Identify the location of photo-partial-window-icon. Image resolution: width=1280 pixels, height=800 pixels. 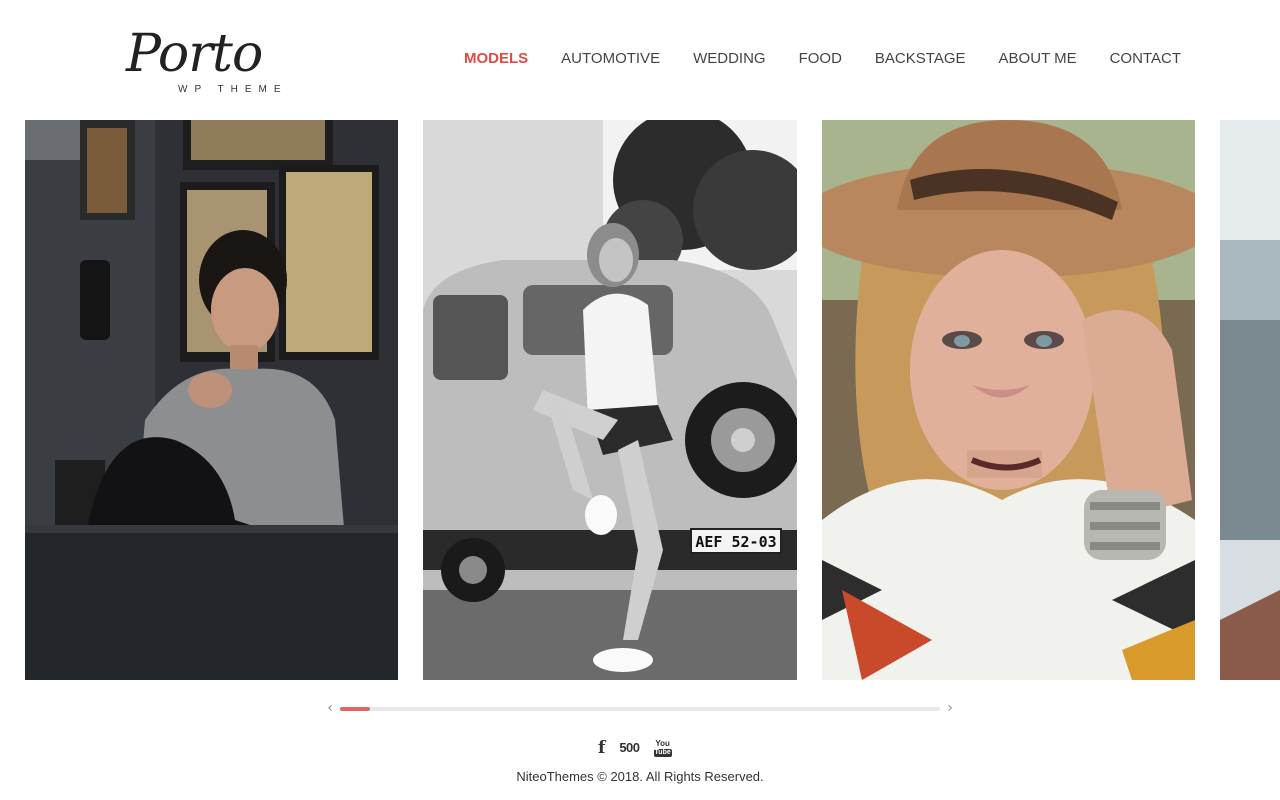
(1250, 400).